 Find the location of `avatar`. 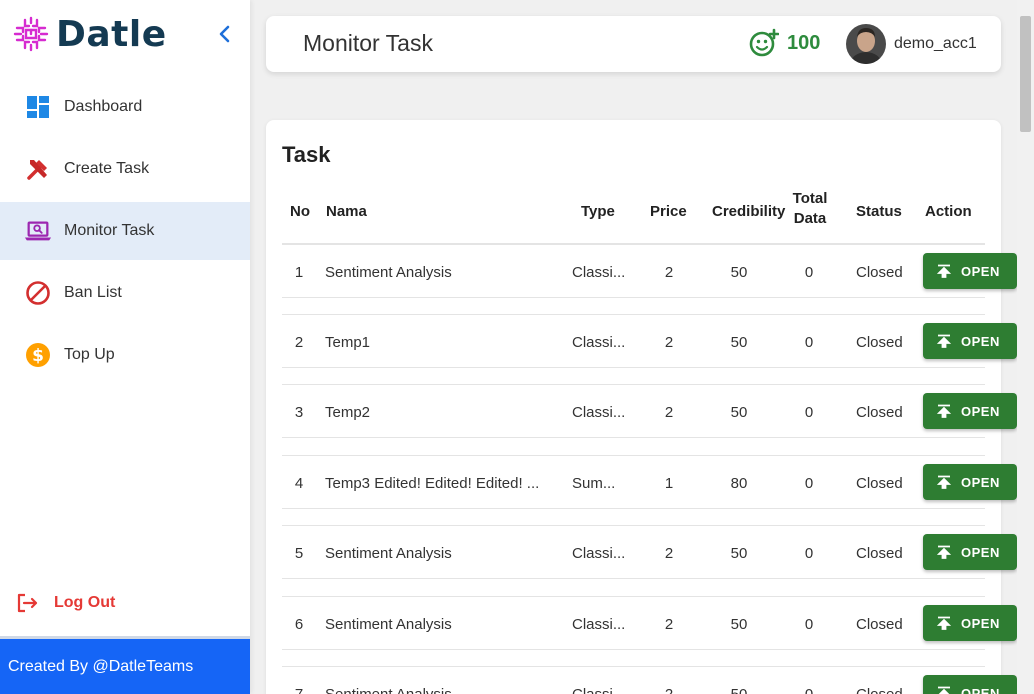

avatar is located at coordinates (866, 44).